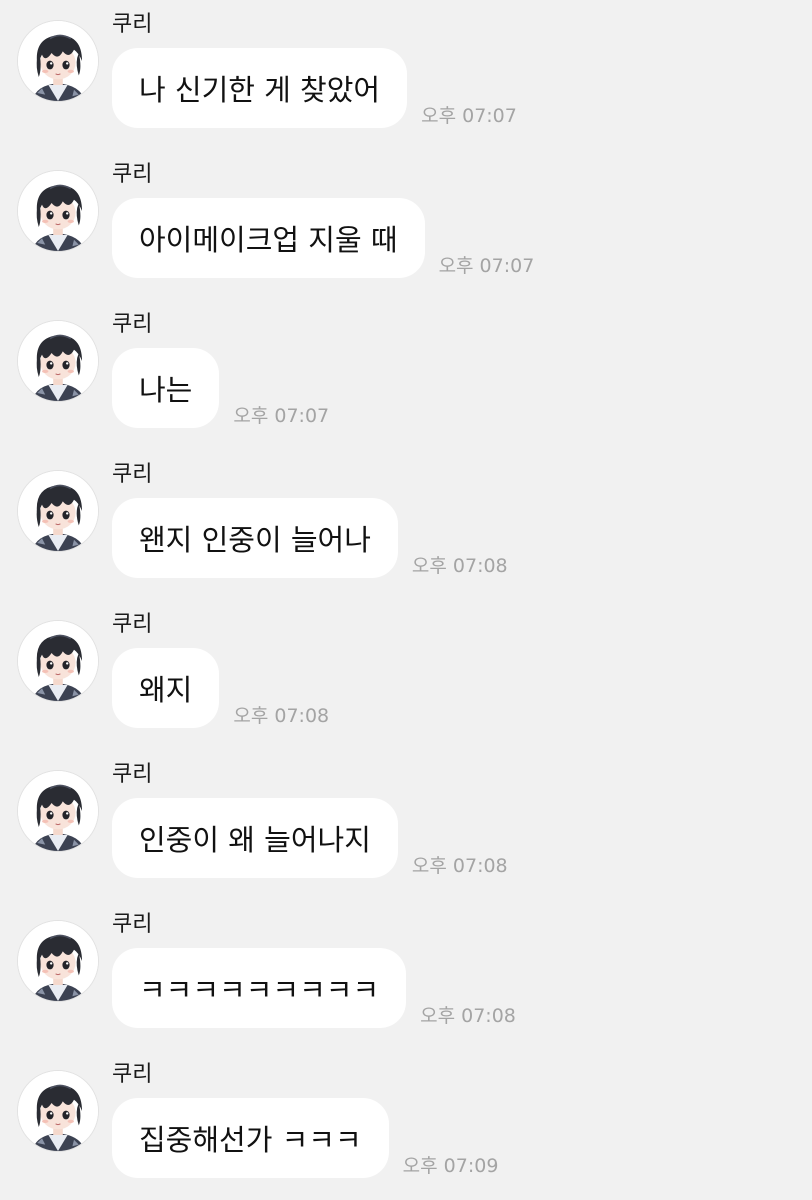 Image resolution: width=812 pixels, height=1200 pixels. I want to click on message-item: 쿠리 ㅋㅋㅋㅋㅋㅋㅋㅋㅋ 오후 07:08, so click(406, 975).